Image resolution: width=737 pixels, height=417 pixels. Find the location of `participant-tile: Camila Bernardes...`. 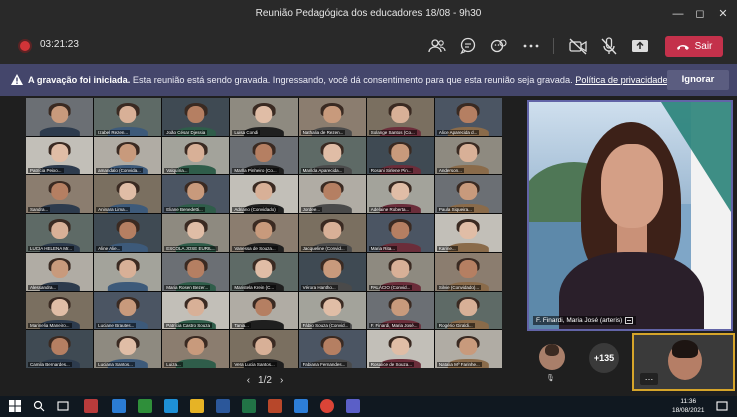

participant-tile: Camila Bernardes... is located at coordinates (60, 349).